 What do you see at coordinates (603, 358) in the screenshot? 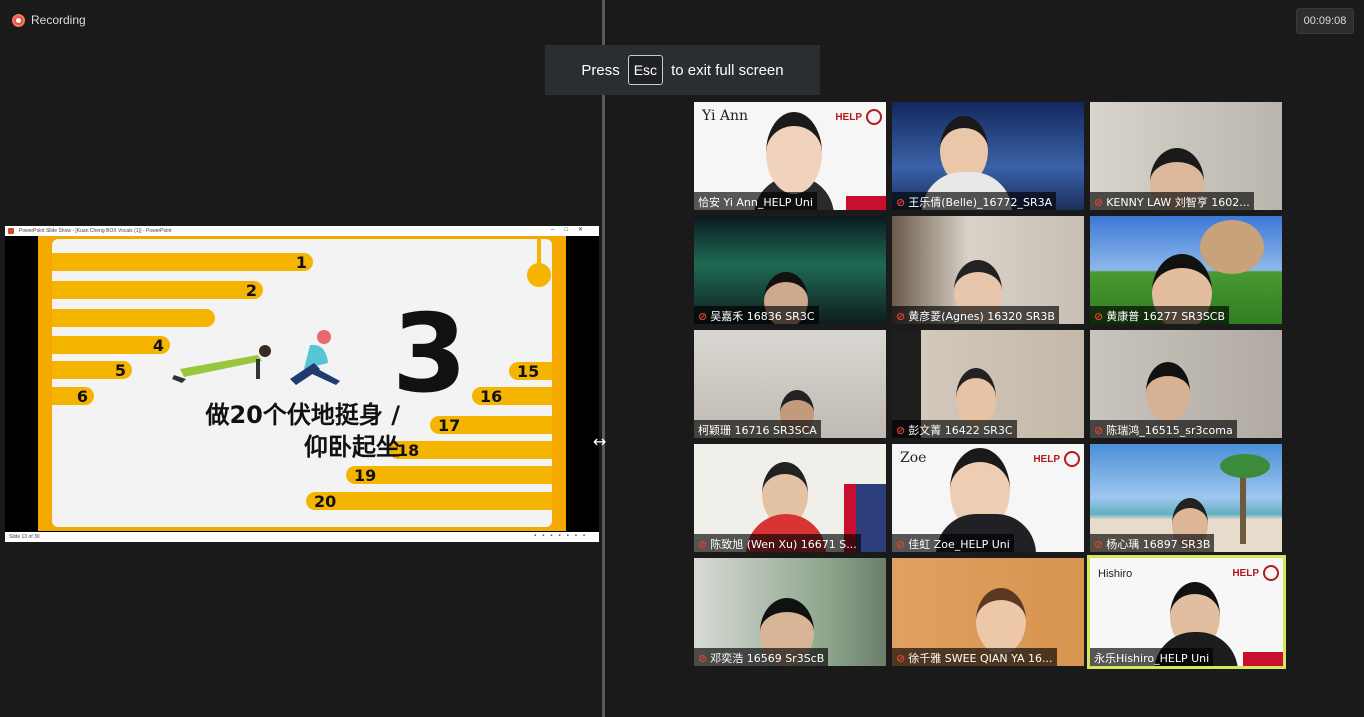
I see `split-divider` at bounding box center [603, 358].